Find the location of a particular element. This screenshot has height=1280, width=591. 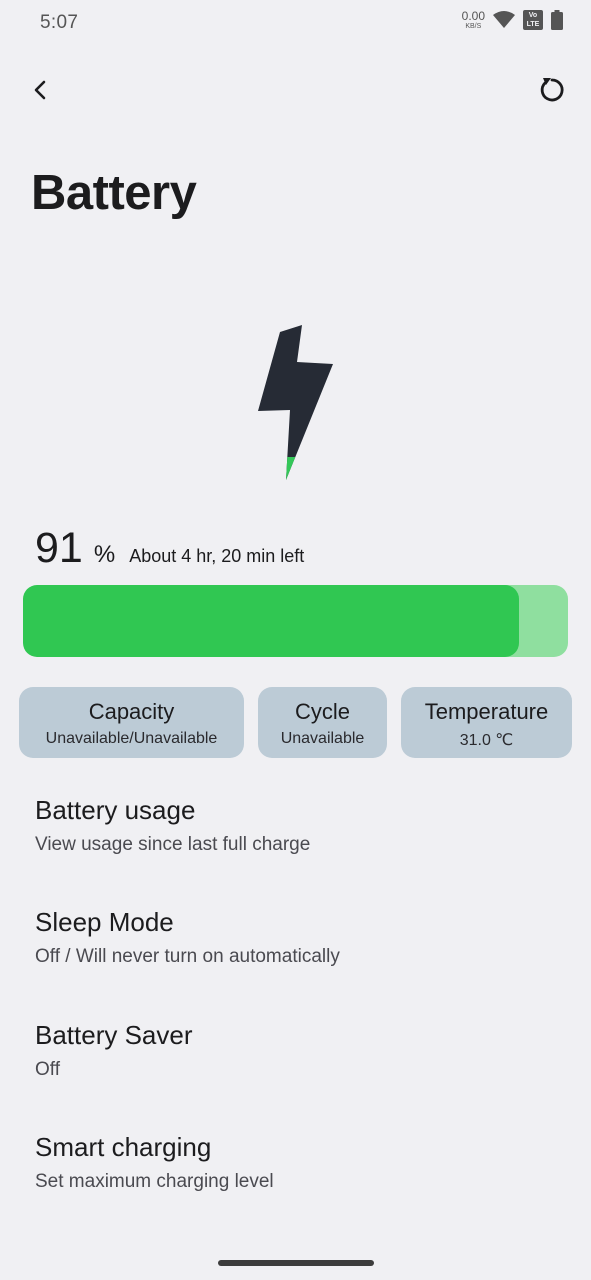

top-app-bar is located at coordinates (295, 89).